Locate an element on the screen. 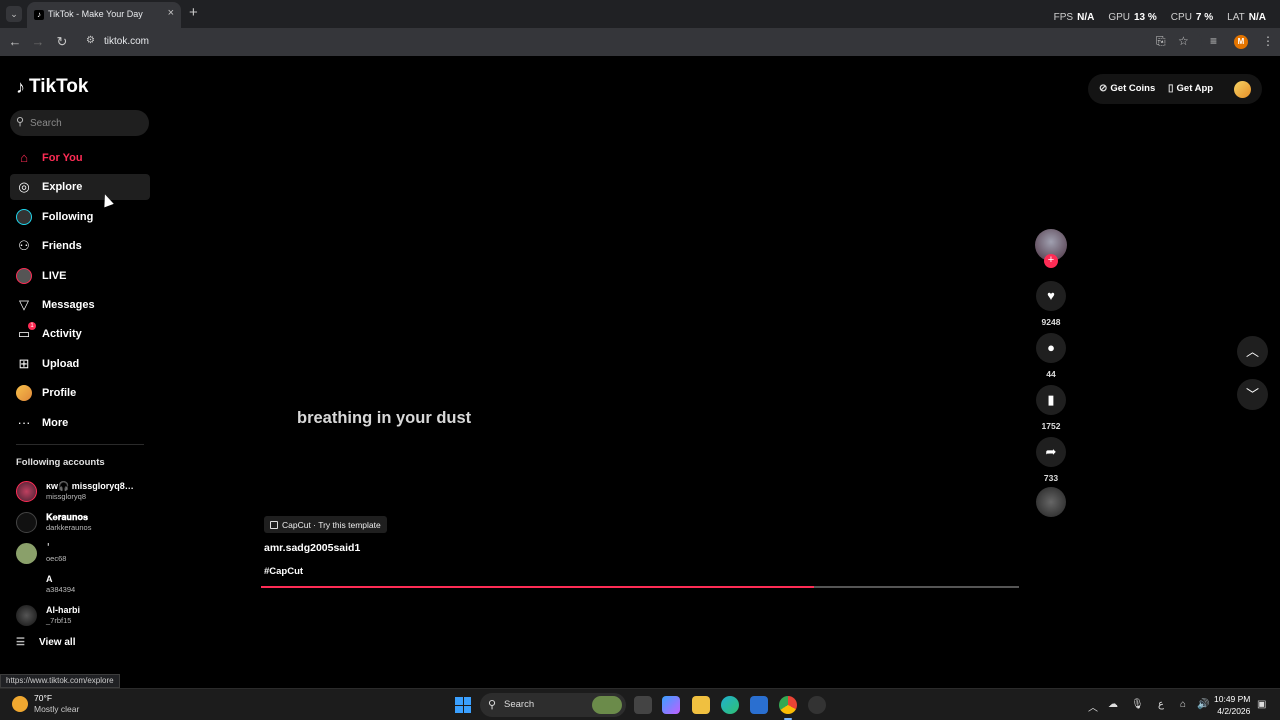 The width and height of the screenshot is (1280, 720). search-highlight-image is located at coordinates (607, 705).